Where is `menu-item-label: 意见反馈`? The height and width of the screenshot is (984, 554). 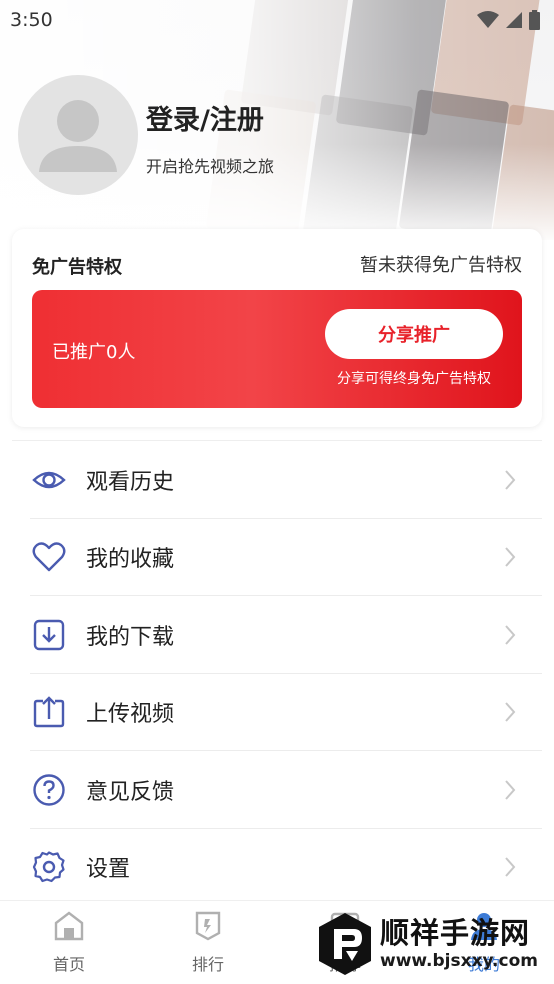
menu-item-label: 意见反馈 is located at coordinates (130, 792).